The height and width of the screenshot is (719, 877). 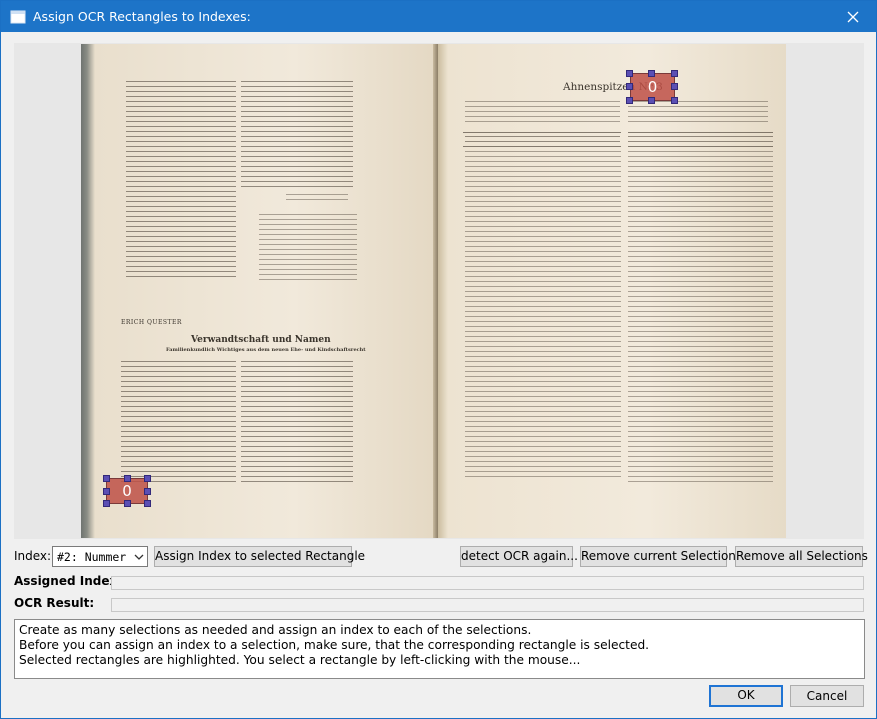 What do you see at coordinates (139, 557) in the screenshot?
I see `chevron-down-icon` at bounding box center [139, 557].